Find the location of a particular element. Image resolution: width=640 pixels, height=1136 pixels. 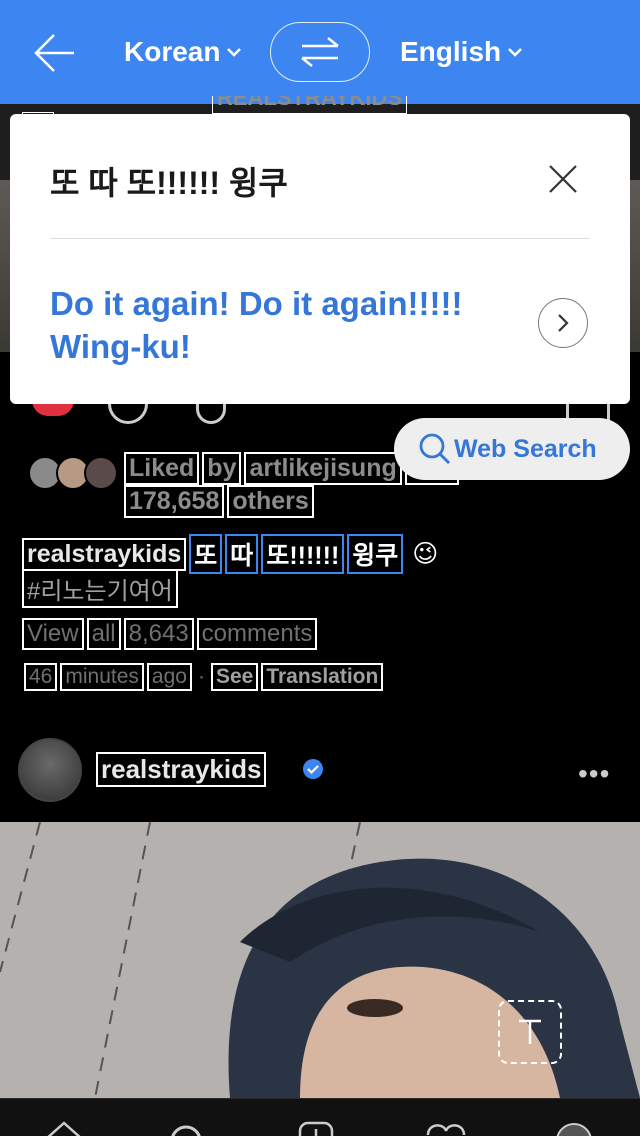

selected-word: 윙쿠 is located at coordinates (375, 554).